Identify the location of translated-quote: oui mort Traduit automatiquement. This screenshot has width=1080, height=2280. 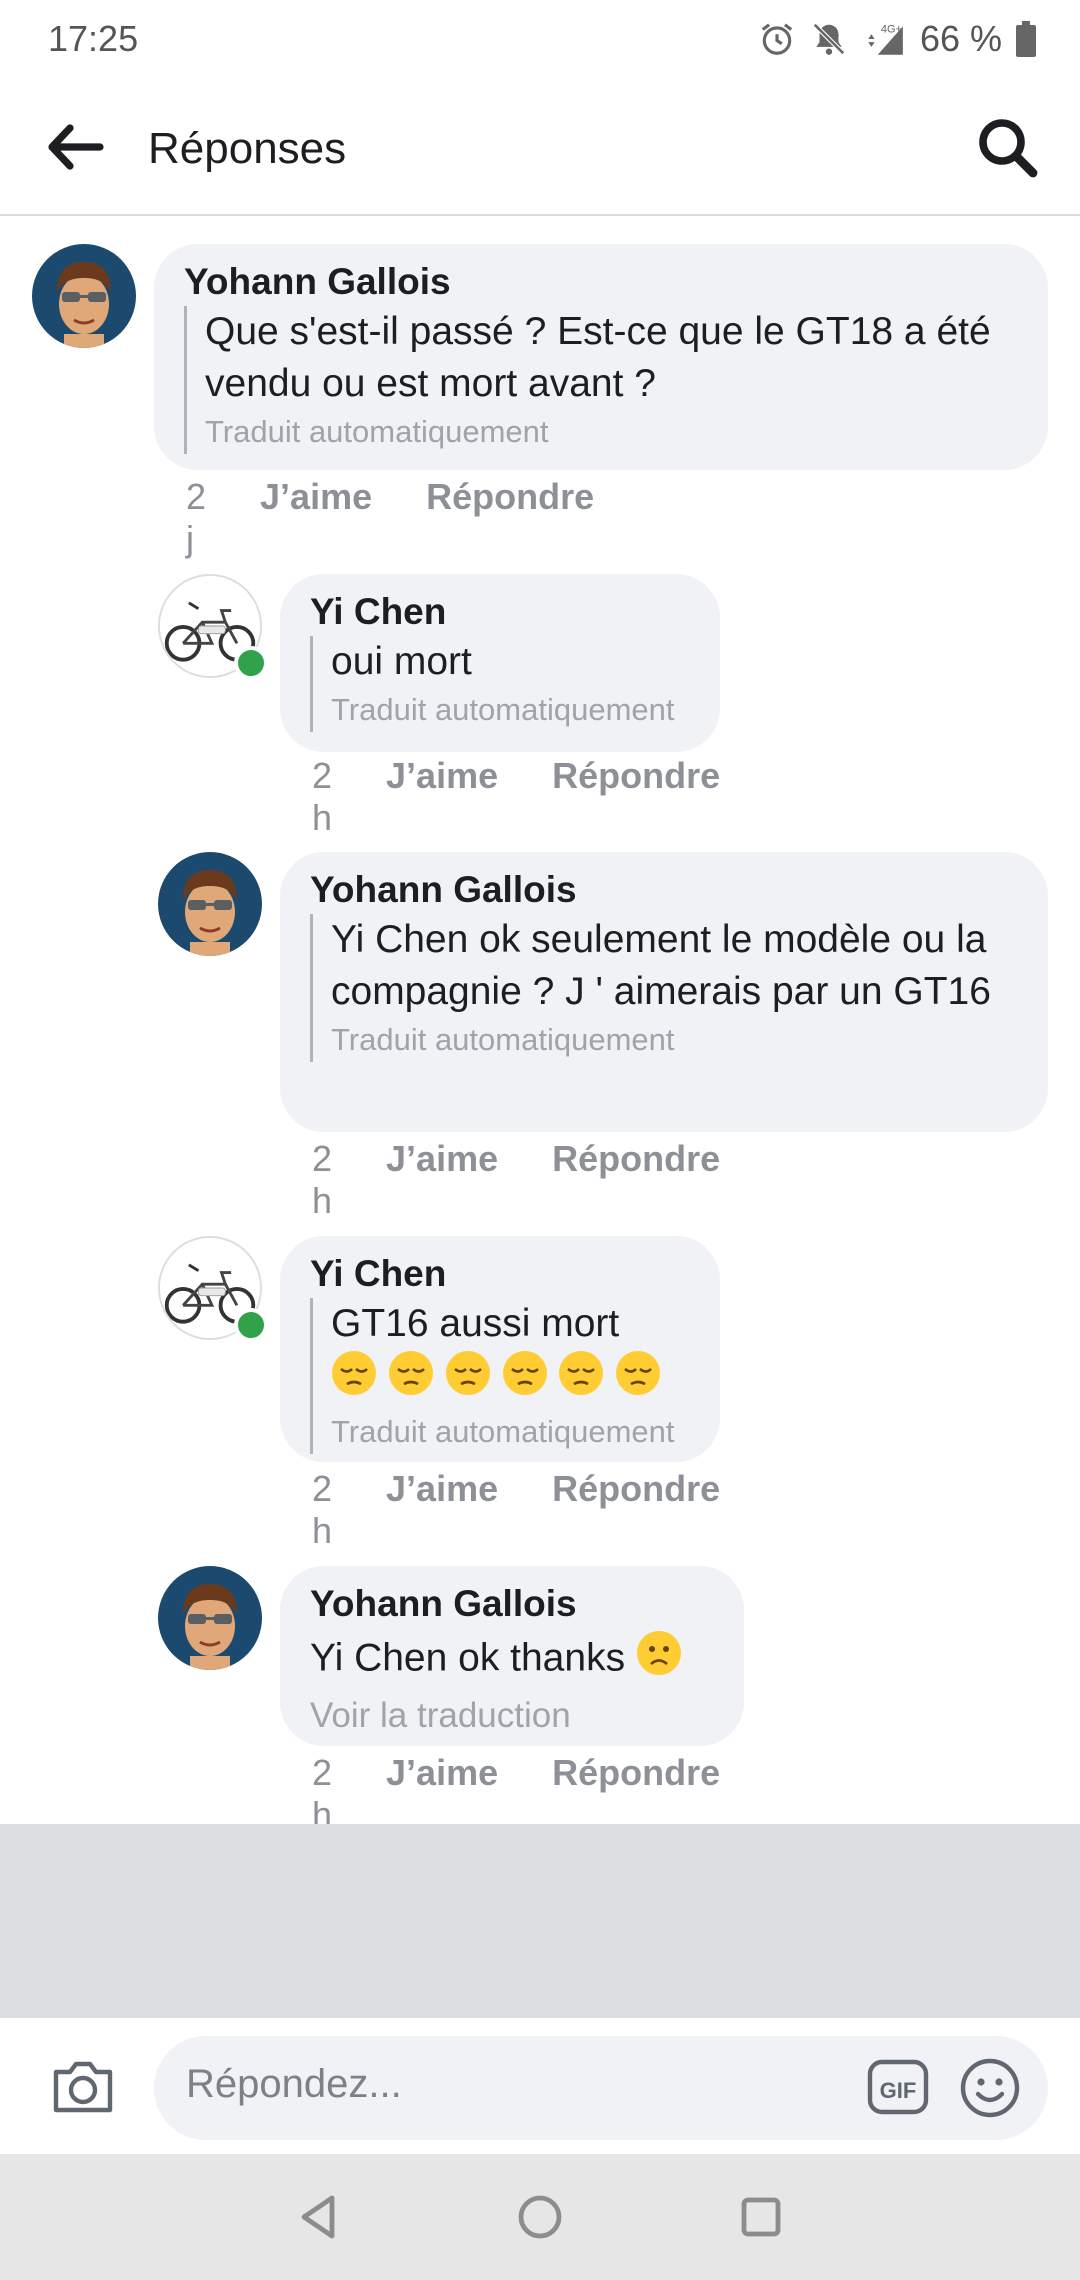
(500, 684).